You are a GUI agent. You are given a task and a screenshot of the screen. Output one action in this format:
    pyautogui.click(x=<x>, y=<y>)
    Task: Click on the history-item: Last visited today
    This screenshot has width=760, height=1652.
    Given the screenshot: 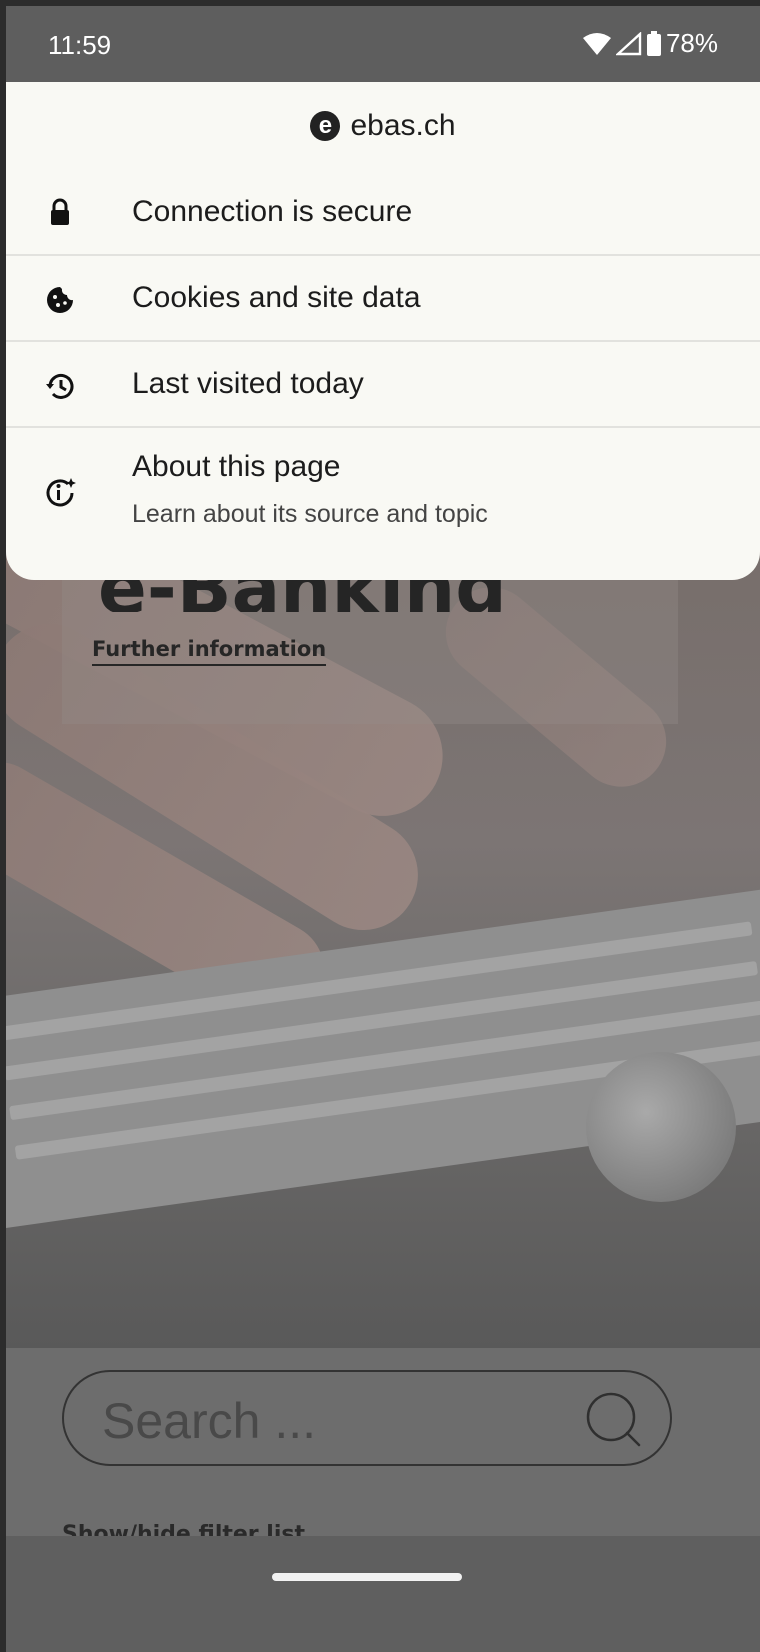 What is the action you would take?
    pyautogui.click(x=383, y=384)
    